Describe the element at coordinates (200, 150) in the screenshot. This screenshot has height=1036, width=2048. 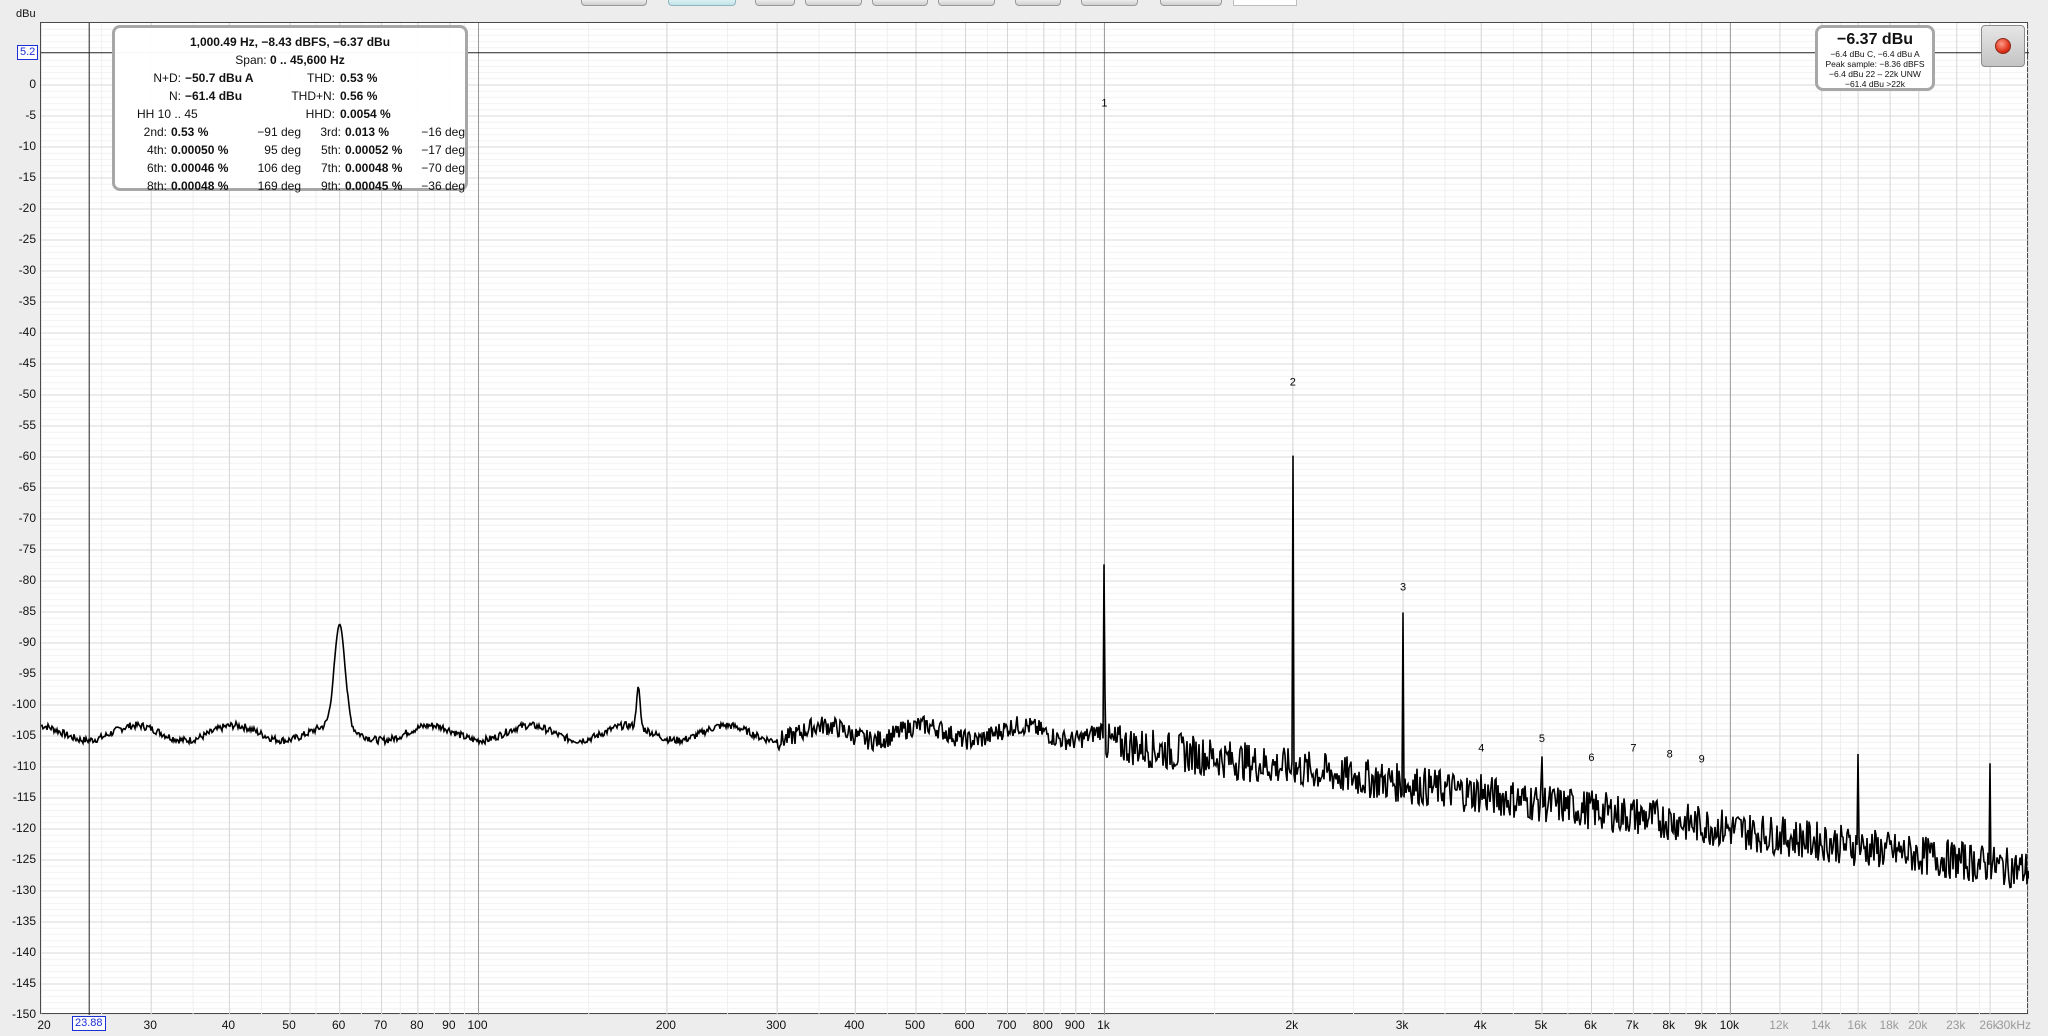
I see `harmonic-value: 0.00050 %` at that location.